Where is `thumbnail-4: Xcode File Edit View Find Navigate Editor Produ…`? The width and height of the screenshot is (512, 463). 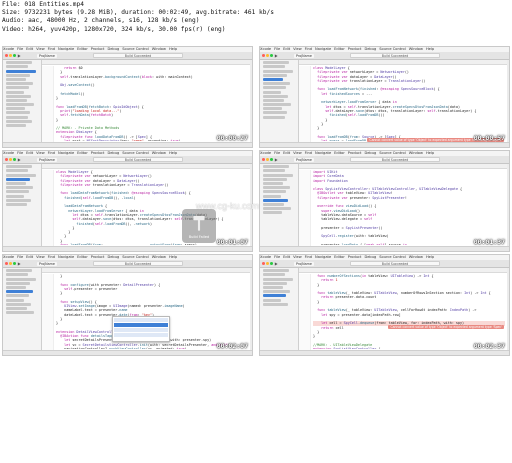
thumbnail-4: Xcode File Edit View Find Navigate Editor Produ… is located at coordinates (384, 201).